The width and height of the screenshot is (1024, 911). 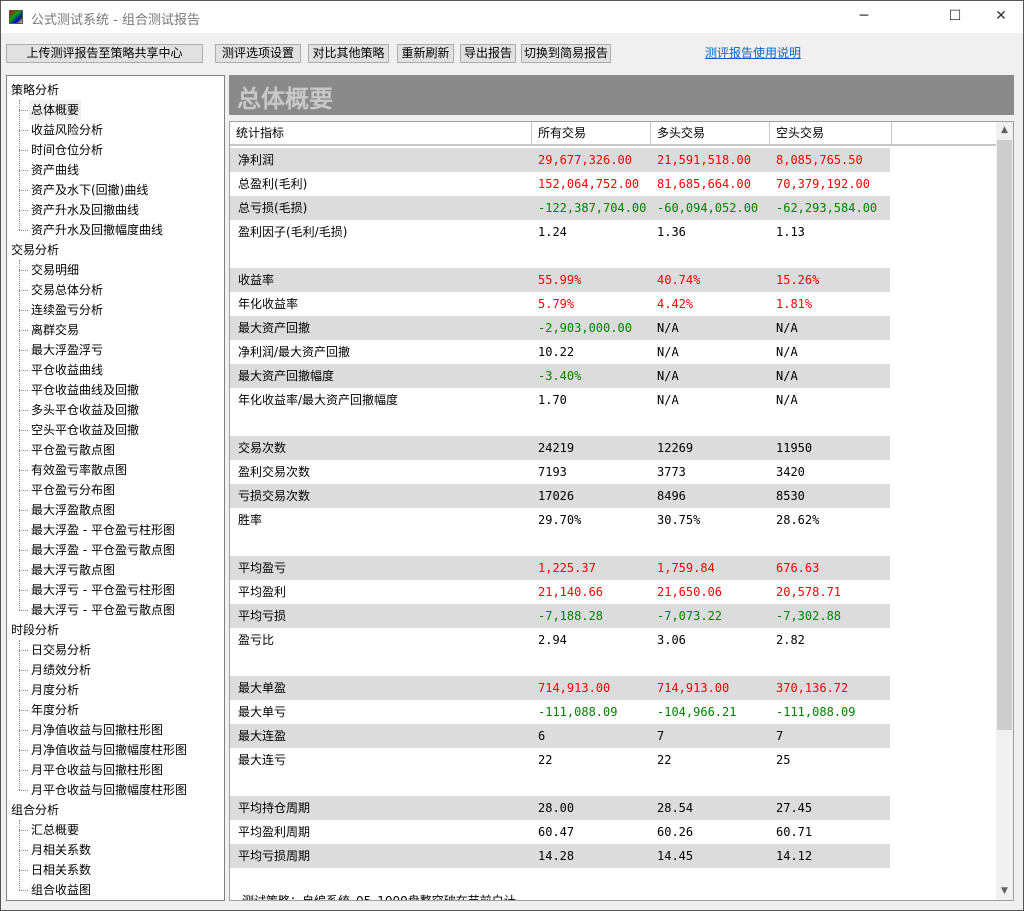 I want to click on column-header: 所有交易, so click(x=591, y=133).